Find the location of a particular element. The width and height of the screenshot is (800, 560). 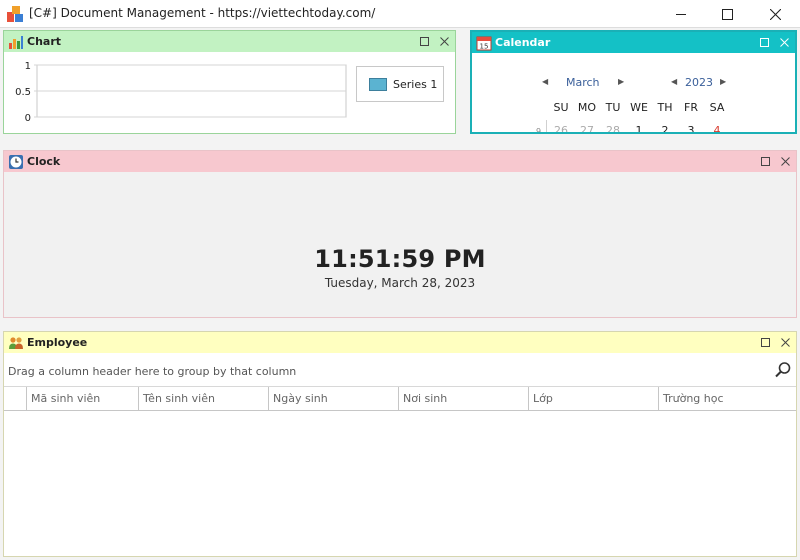

chart-panel: Chart 1 0.5 0 Series 1 is located at coordinates (229, 82).